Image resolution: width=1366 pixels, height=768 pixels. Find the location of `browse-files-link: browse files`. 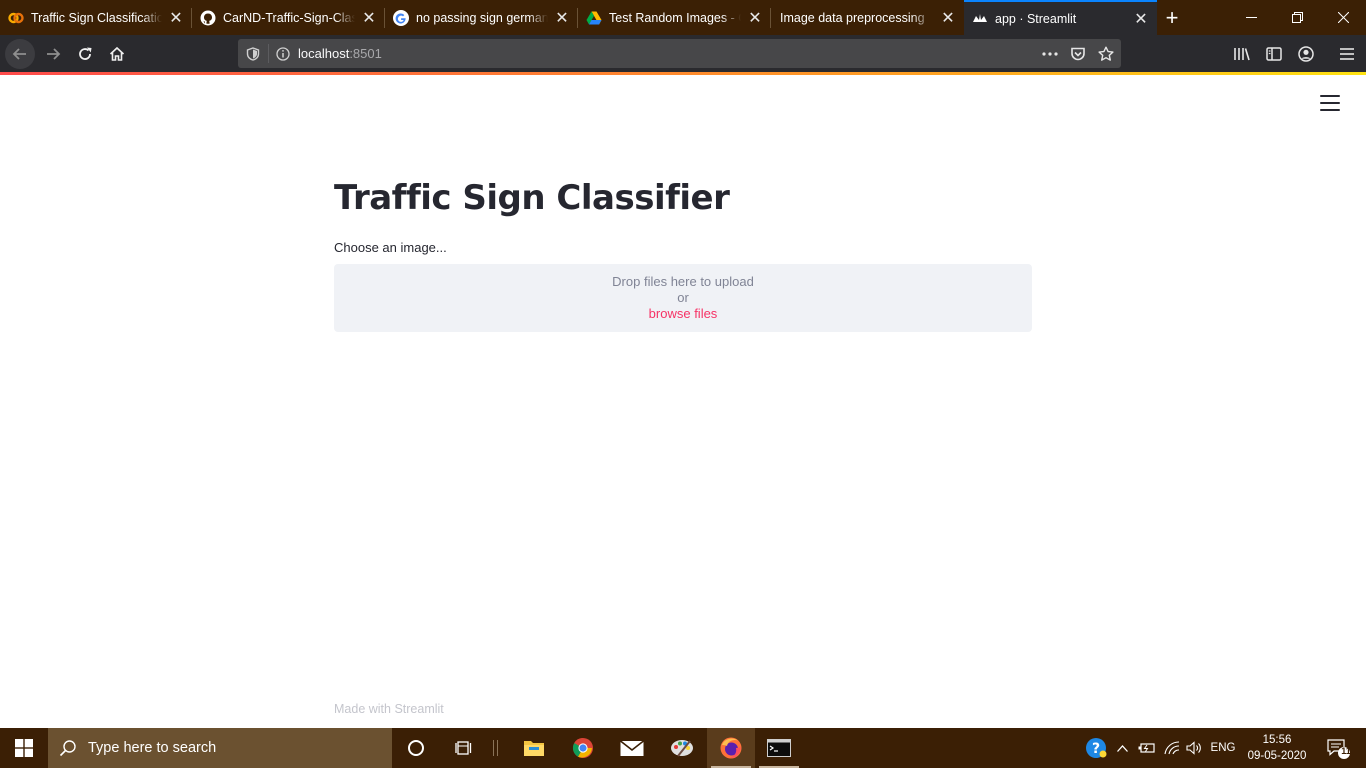

browse-files-link: browse files is located at coordinates (683, 313).